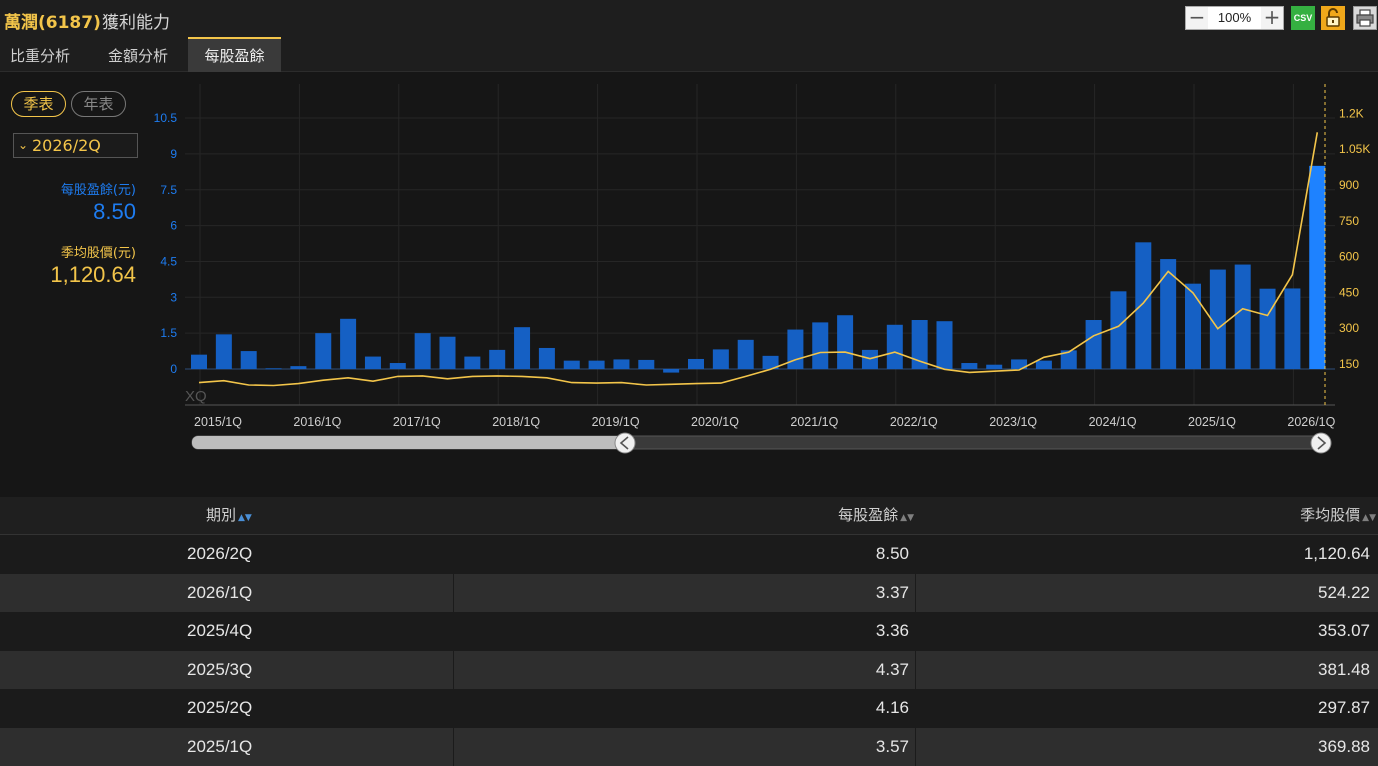 The width and height of the screenshot is (1378, 766). Describe the element at coordinates (1349, 364) in the screenshot. I see `y-right-tick-label: 150` at that location.